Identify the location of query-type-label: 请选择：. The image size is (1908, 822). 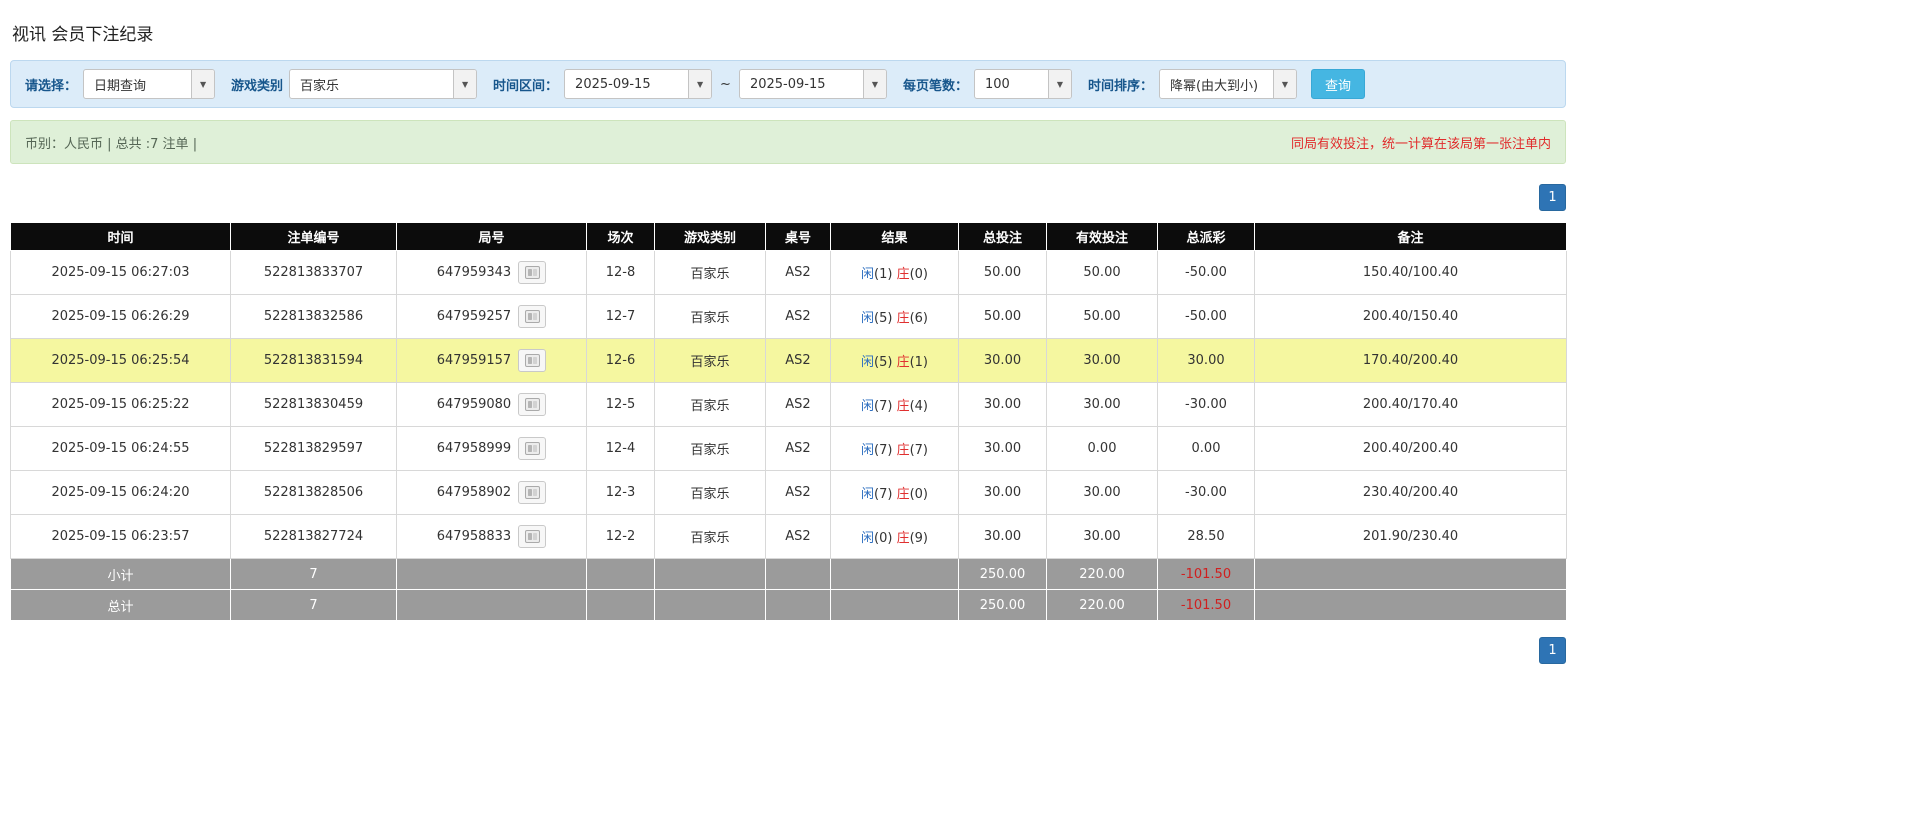
(51, 86).